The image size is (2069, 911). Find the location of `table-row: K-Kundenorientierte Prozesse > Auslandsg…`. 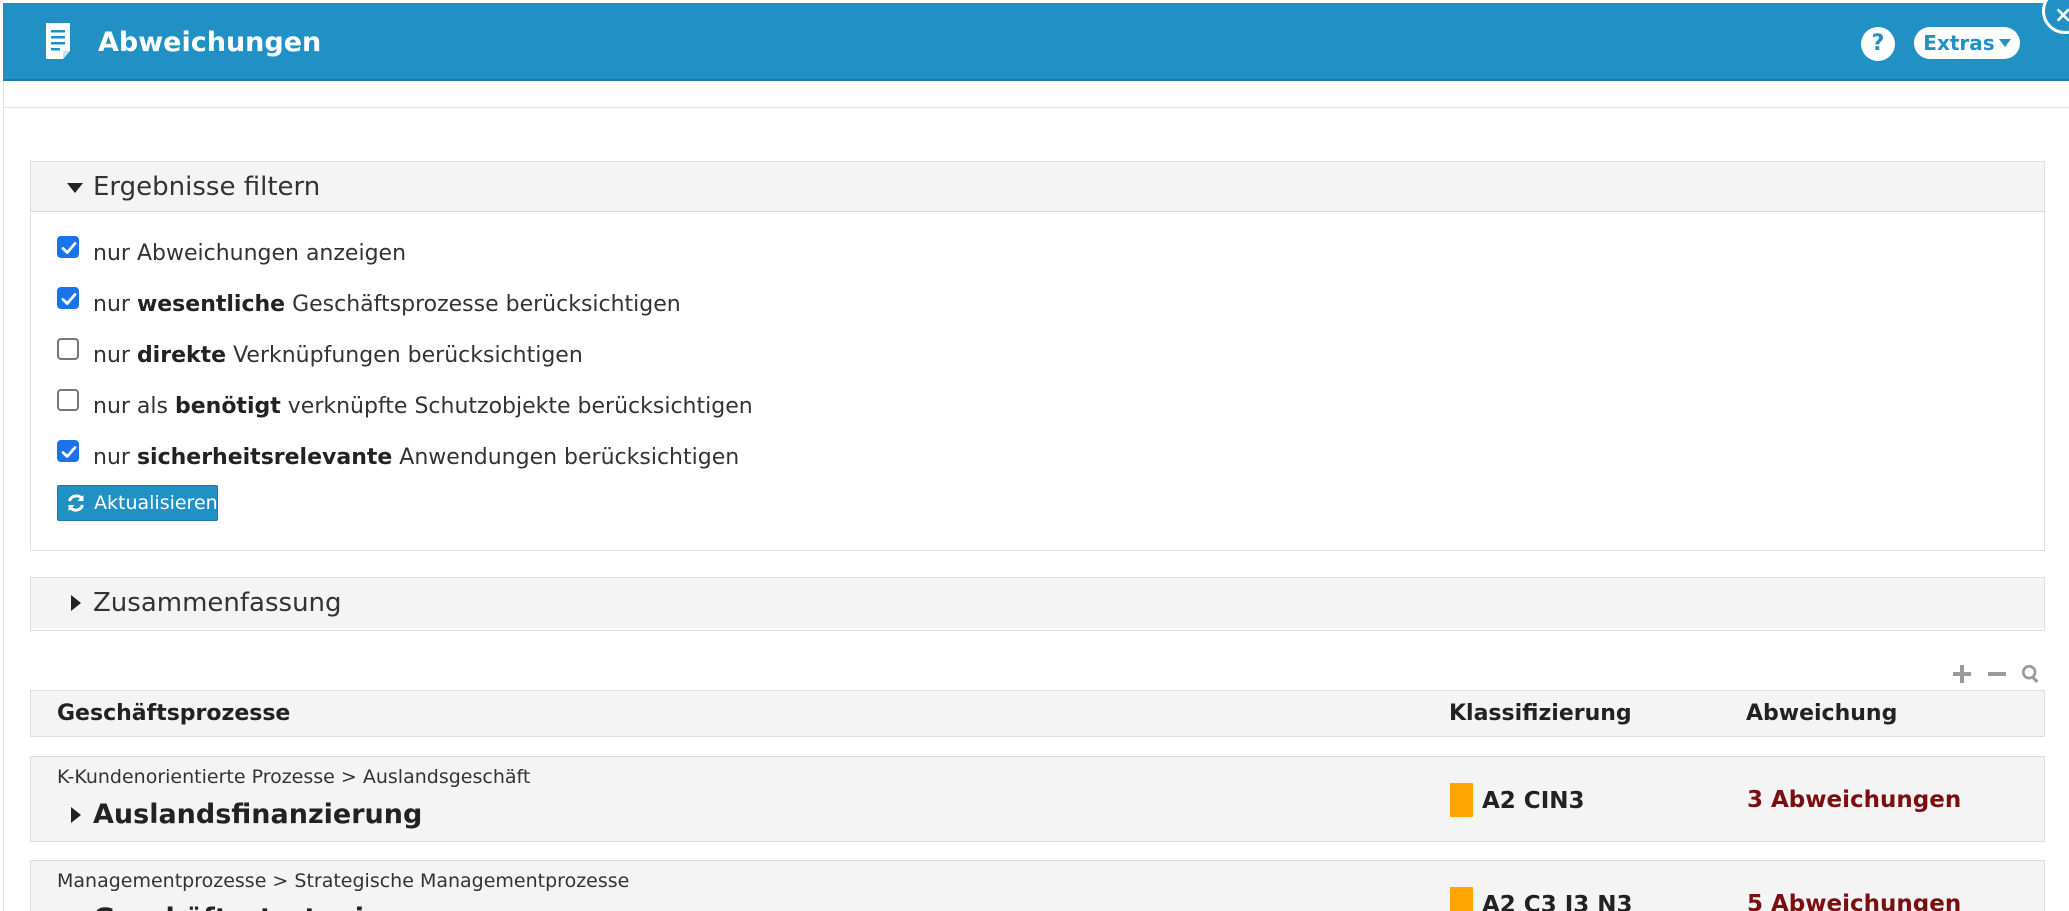

table-row: K-Kundenorientierte Prozesse > Auslandsg… is located at coordinates (1037, 799).